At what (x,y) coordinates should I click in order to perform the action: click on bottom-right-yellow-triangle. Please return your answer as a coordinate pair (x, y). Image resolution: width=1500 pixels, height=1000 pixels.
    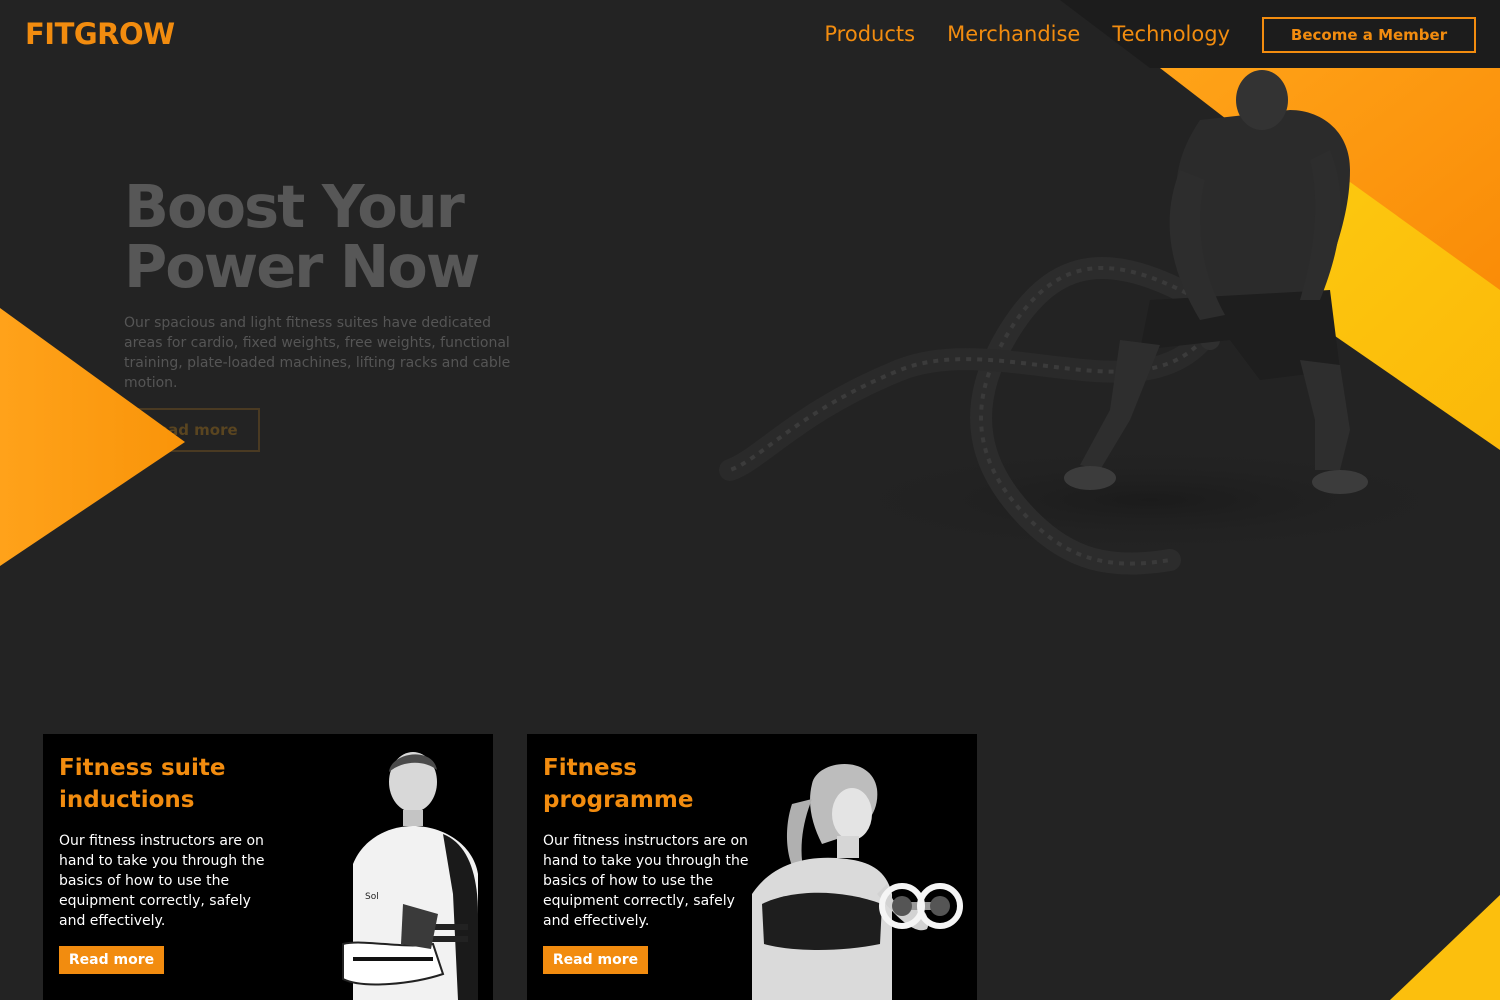
    Looking at the image, I should click on (1445, 947).